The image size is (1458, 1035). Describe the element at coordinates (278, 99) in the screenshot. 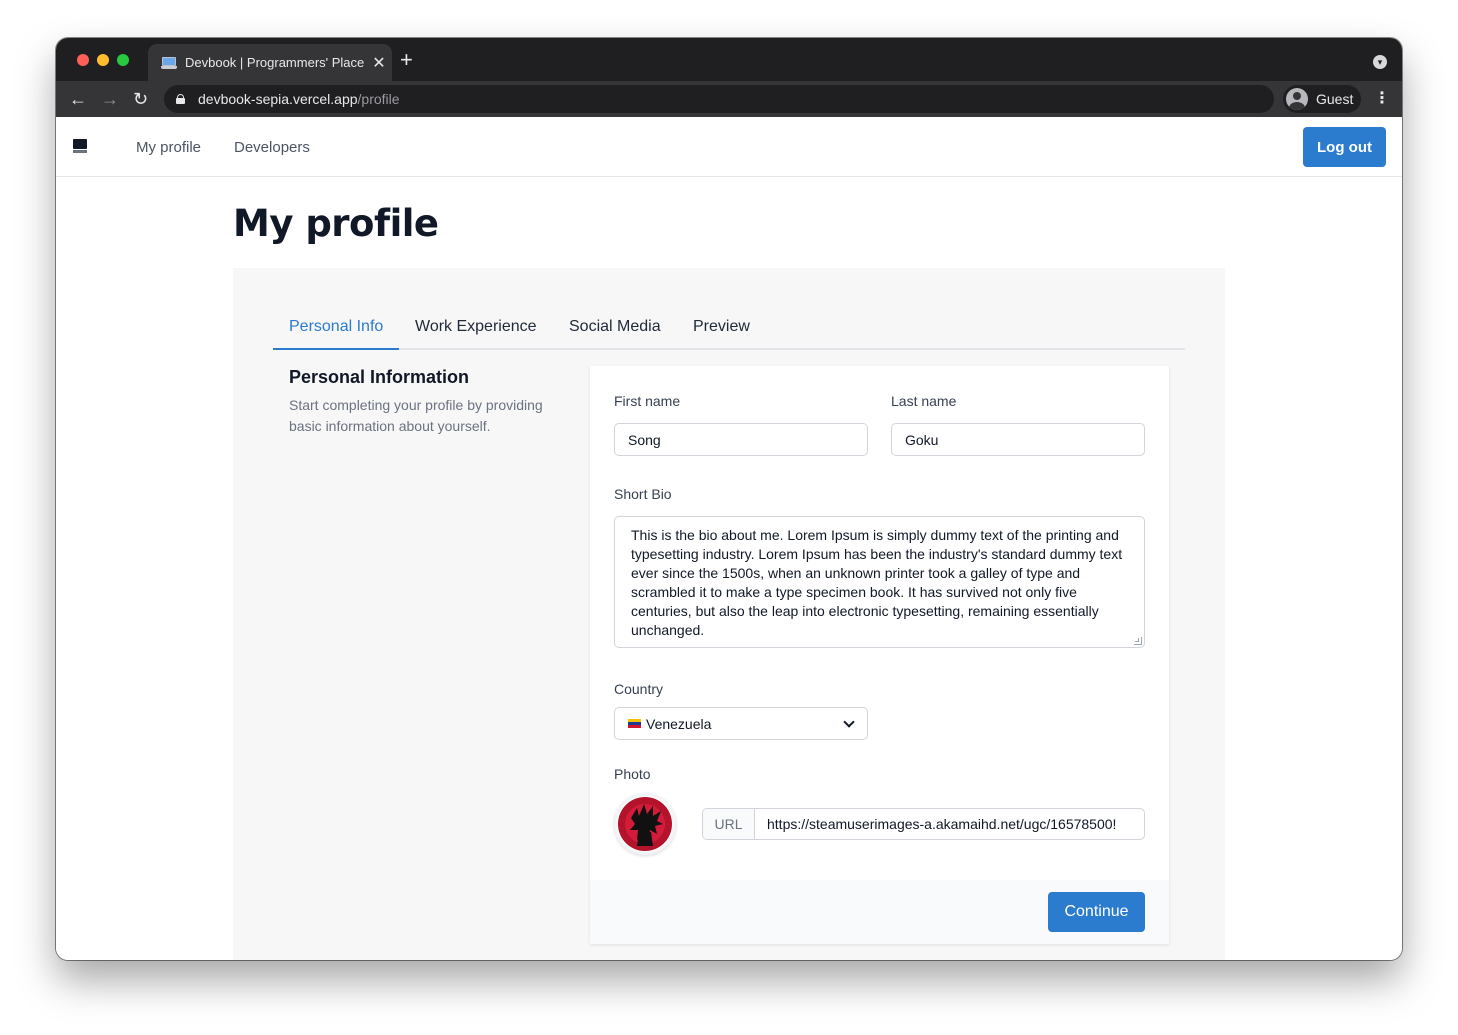

I see `url-host: devbook-sepia.vercel.app` at that location.